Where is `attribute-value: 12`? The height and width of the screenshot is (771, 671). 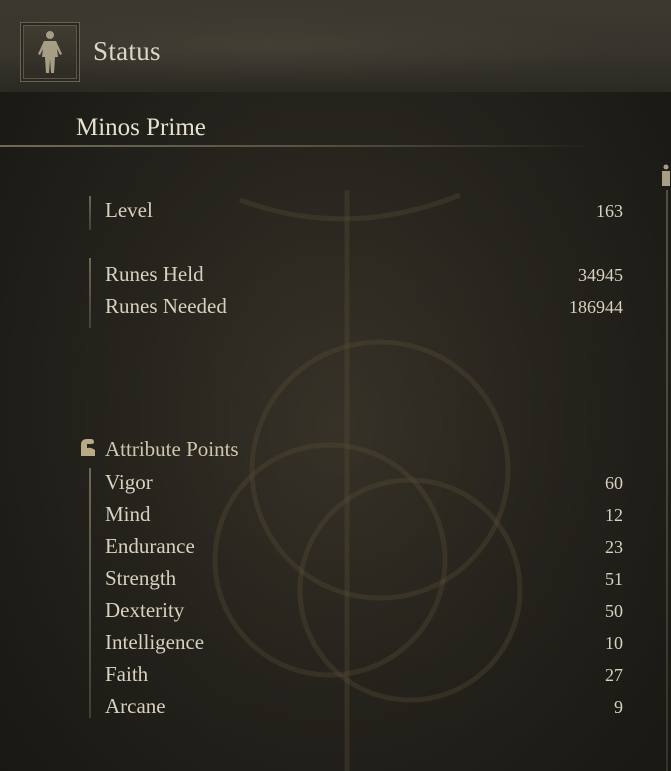 attribute-value: 12 is located at coordinates (614, 515).